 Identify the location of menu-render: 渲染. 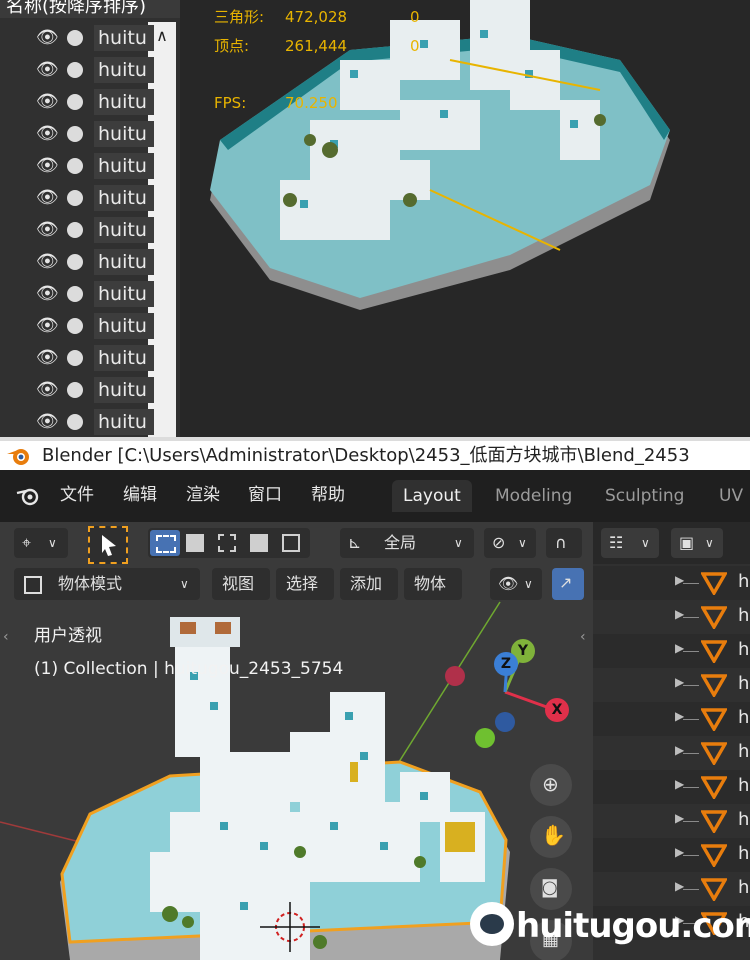
(203, 495).